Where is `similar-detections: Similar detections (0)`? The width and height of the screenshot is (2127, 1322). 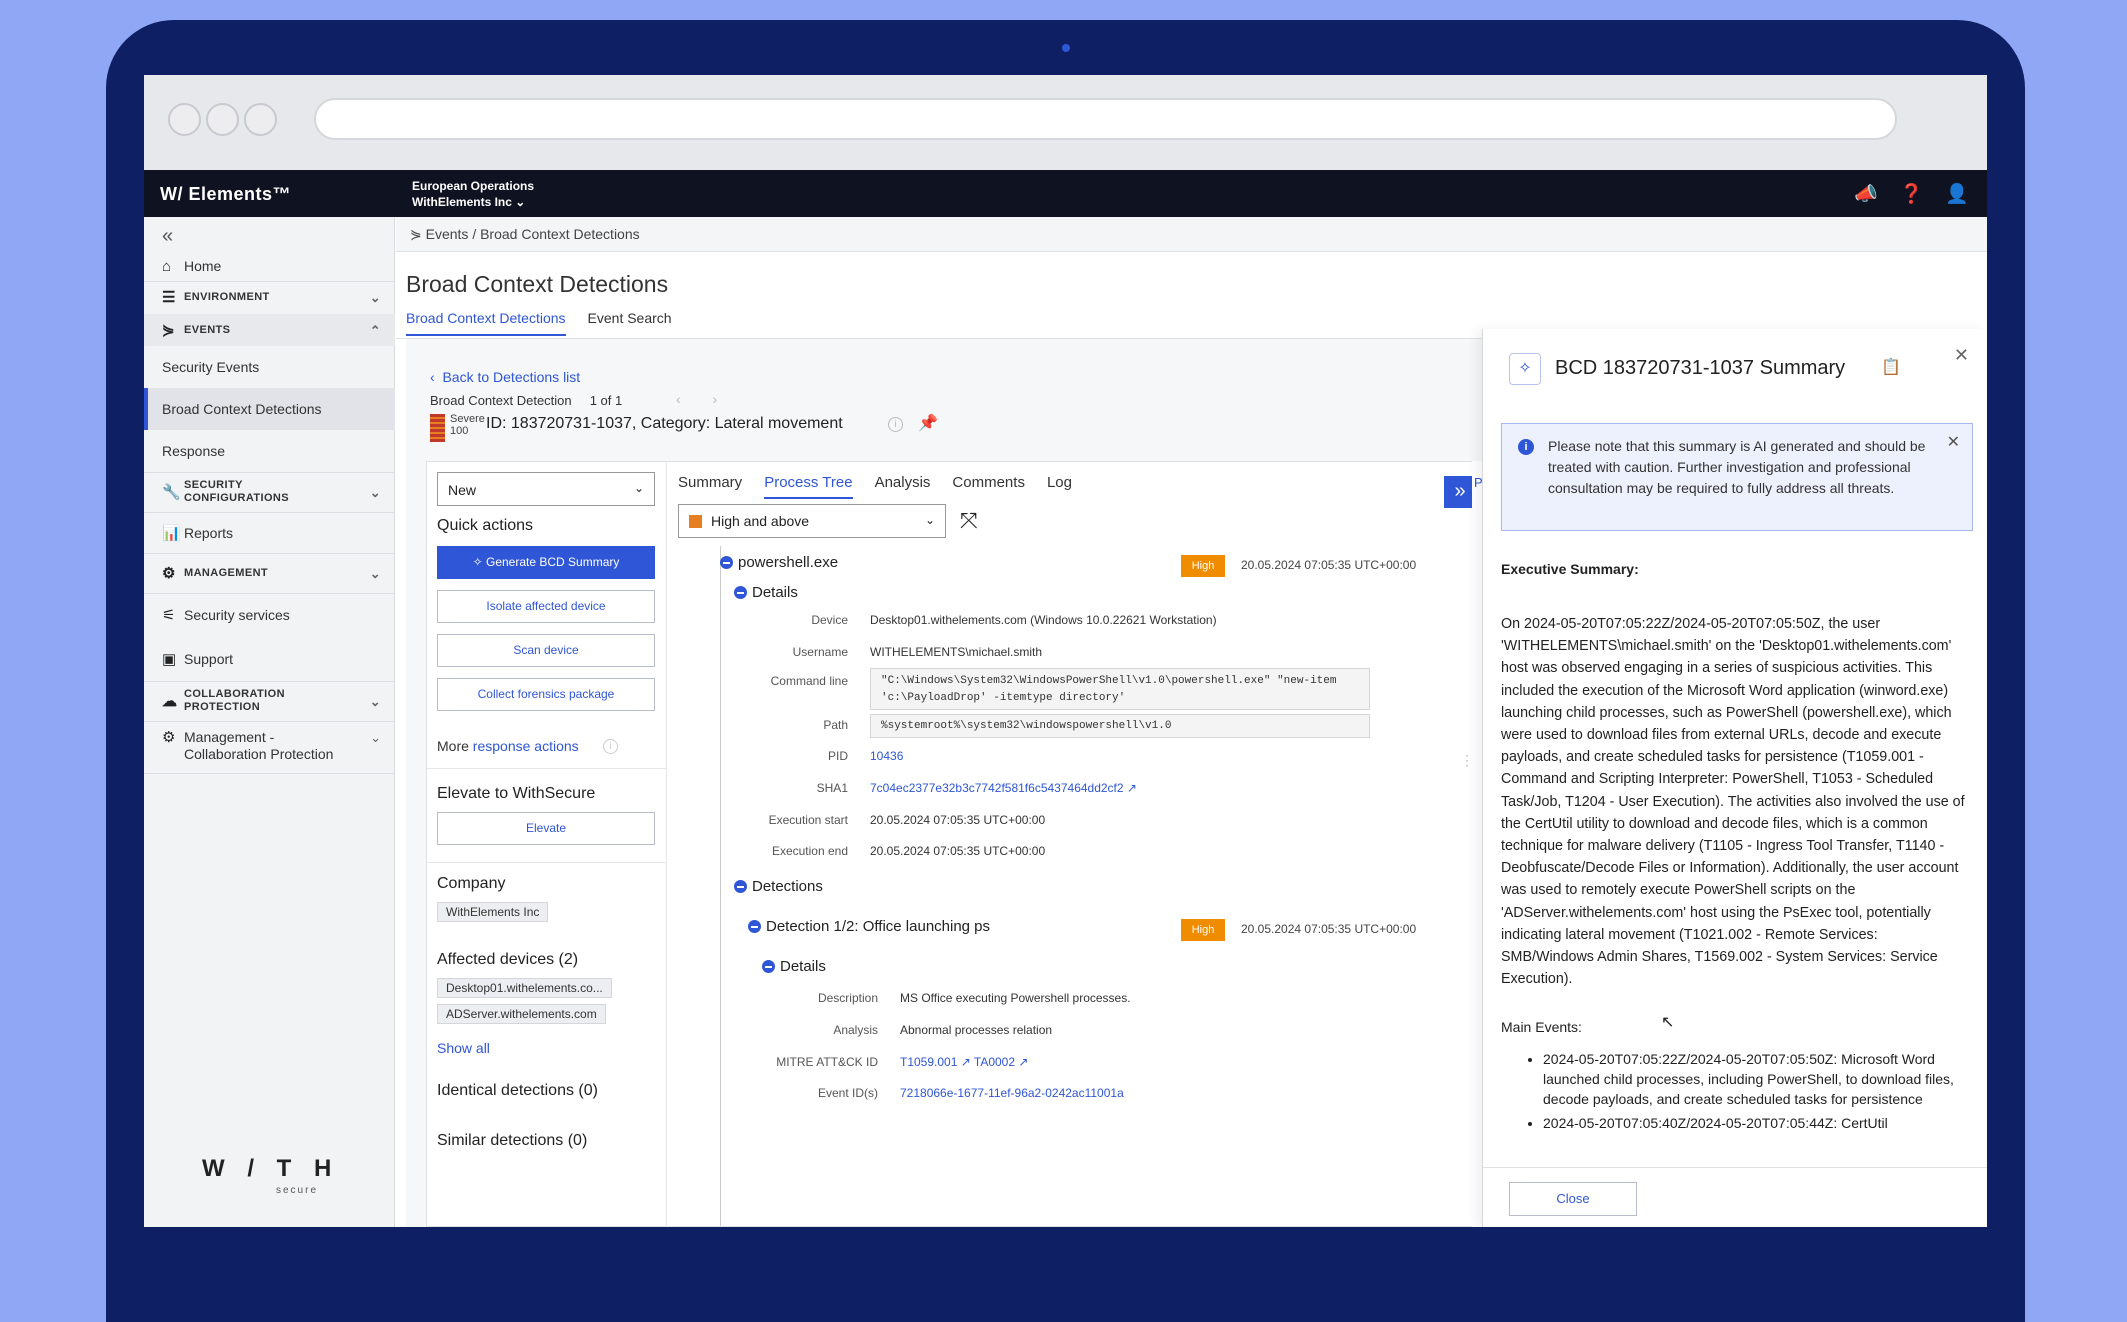 similar-detections: Similar detections (0) is located at coordinates (512, 1141).